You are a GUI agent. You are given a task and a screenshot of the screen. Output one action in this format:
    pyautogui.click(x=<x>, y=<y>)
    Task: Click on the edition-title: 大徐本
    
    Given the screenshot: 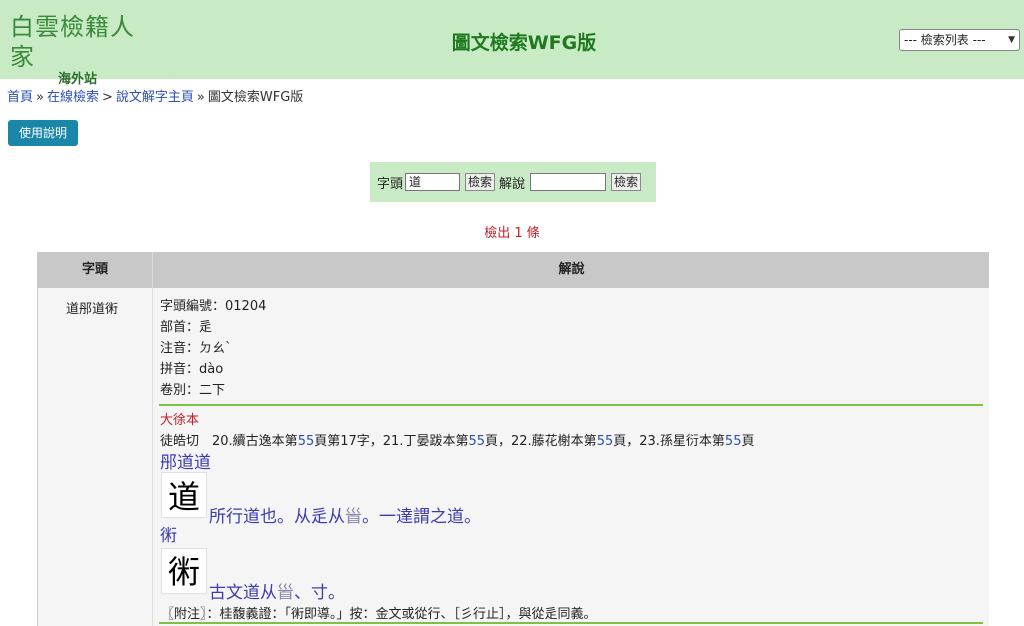 What is the action you would take?
    pyautogui.click(x=180, y=420)
    